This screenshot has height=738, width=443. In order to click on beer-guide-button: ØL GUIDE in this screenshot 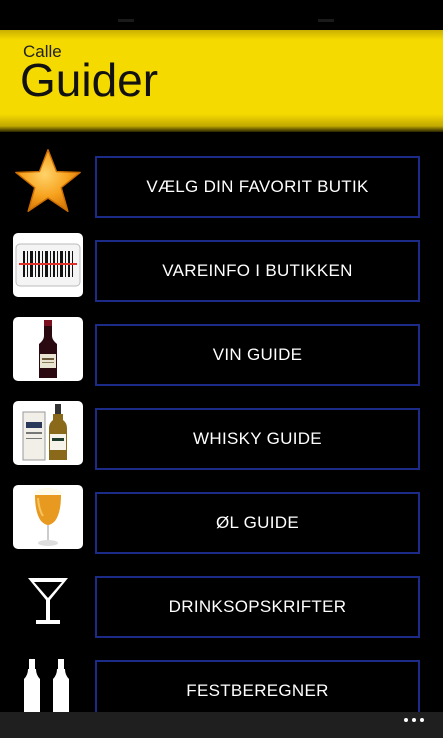, I will do `click(257, 523)`.